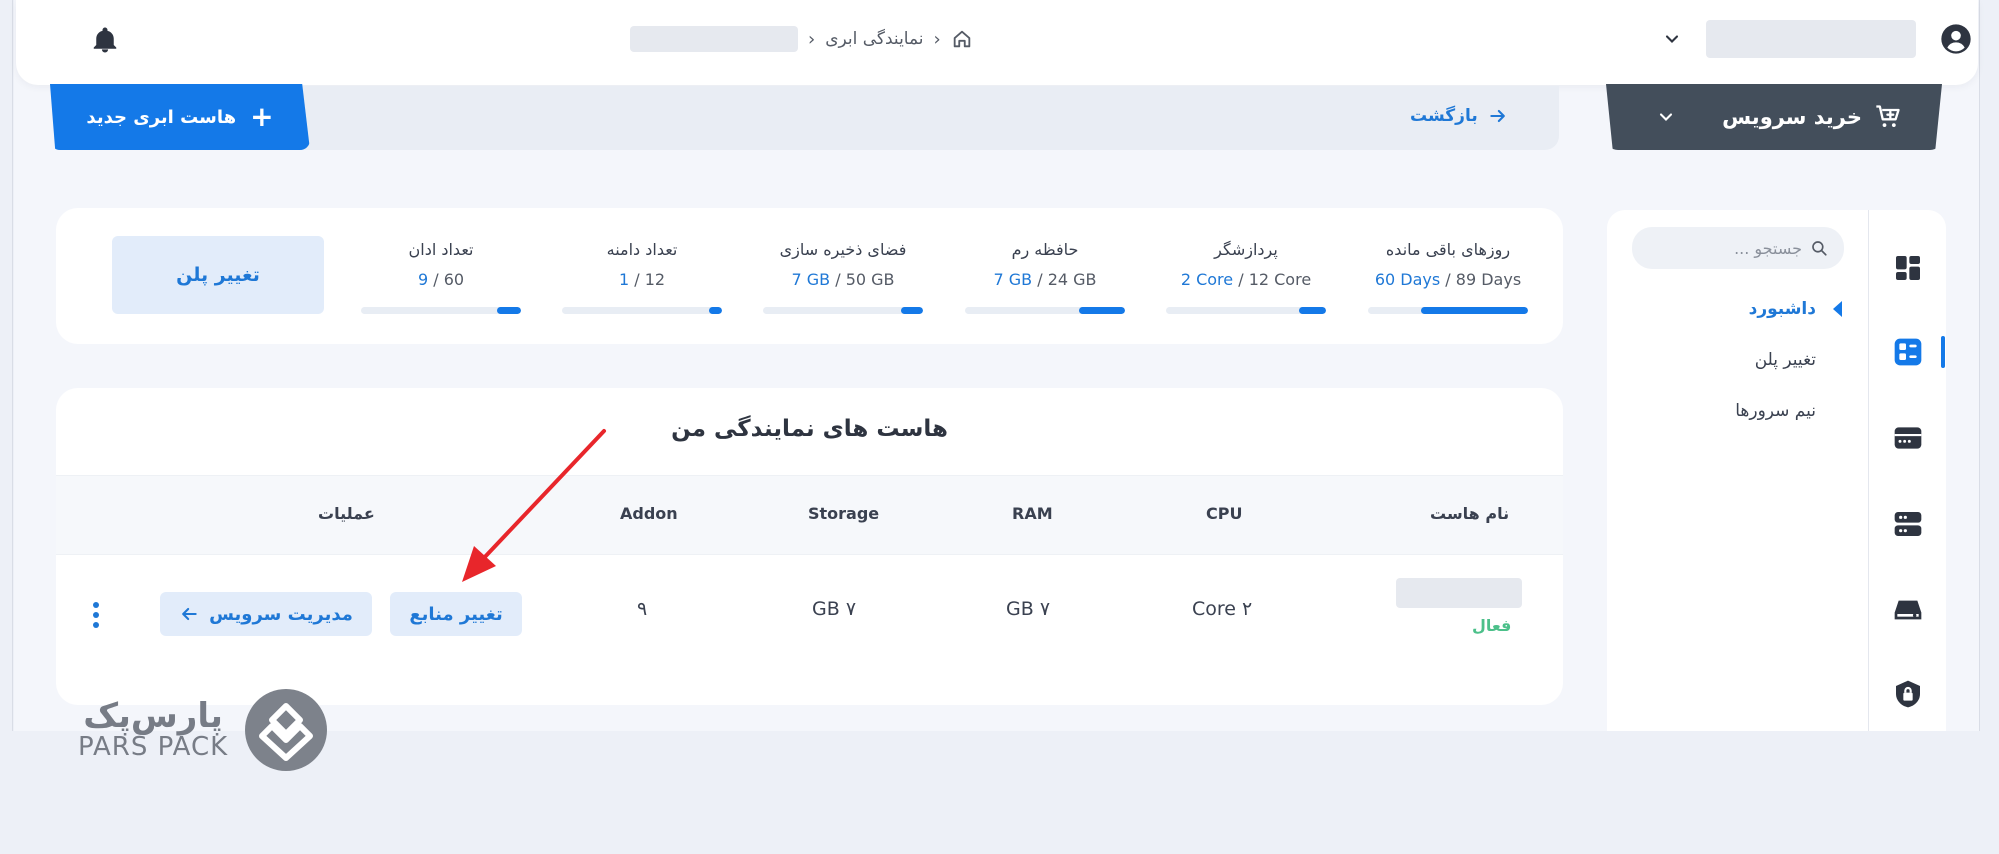  What do you see at coordinates (962, 39) in the screenshot?
I see `home-icon` at bounding box center [962, 39].